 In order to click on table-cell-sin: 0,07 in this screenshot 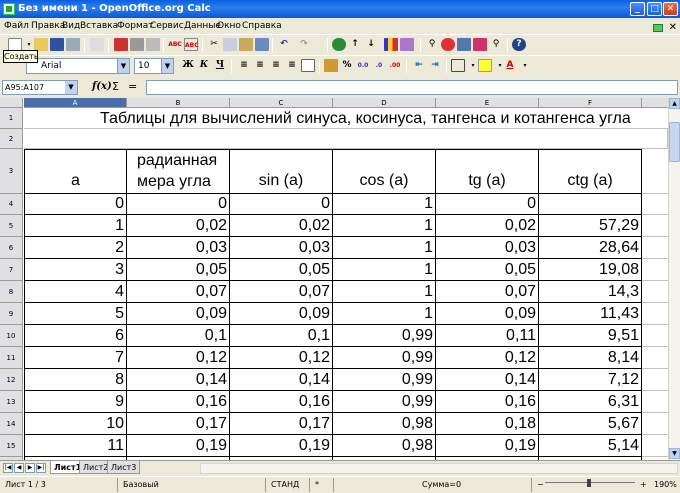, I will do `click(281, 292)`.